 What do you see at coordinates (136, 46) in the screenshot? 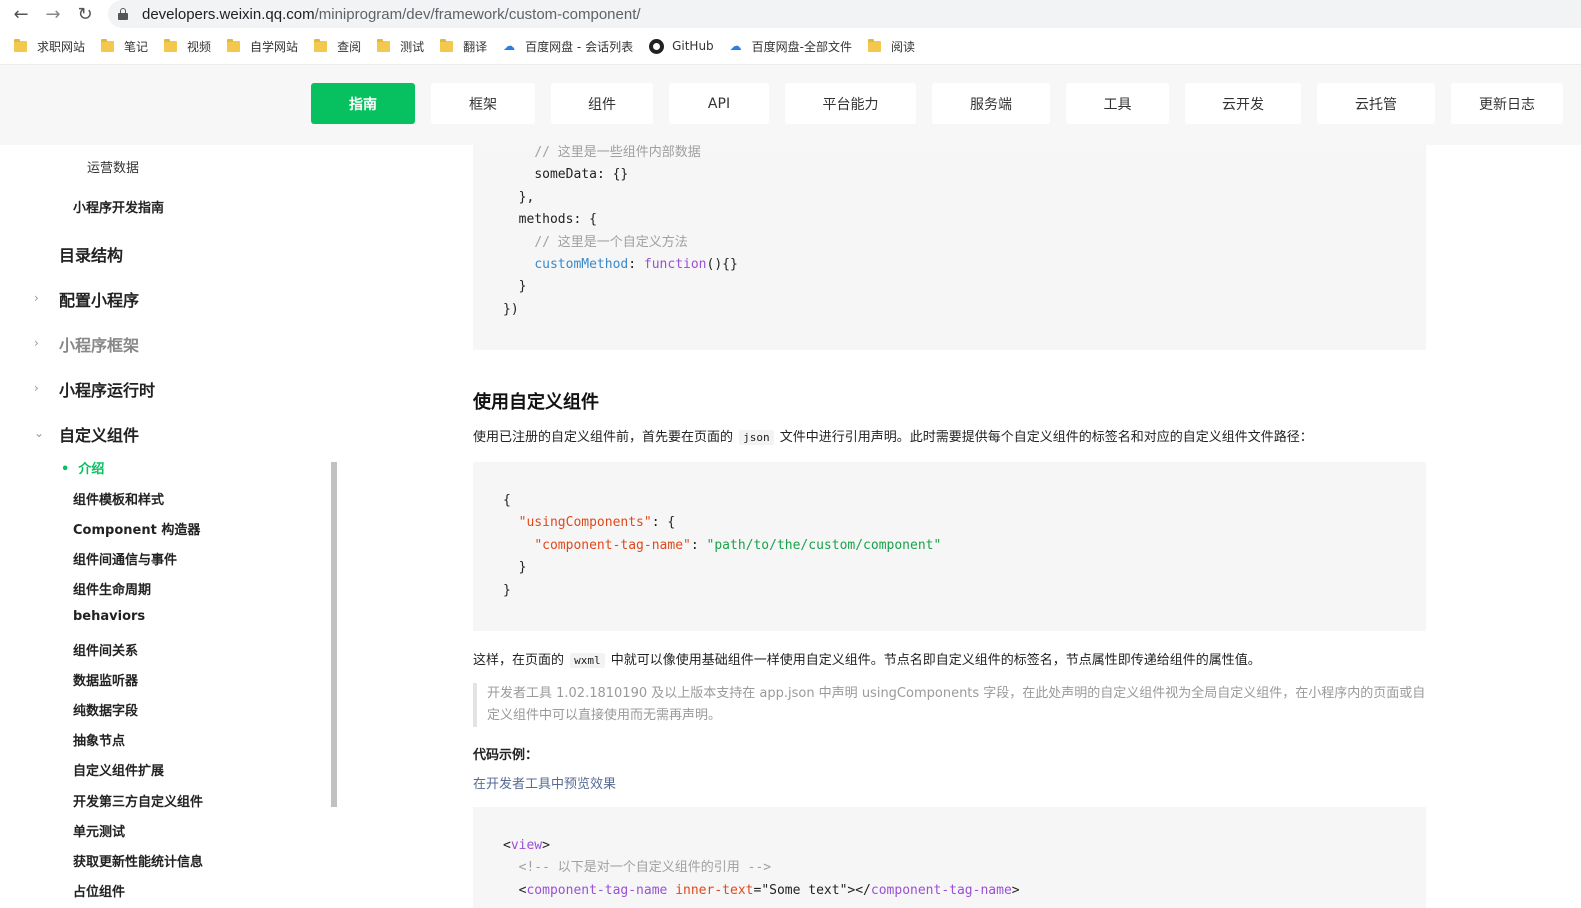
I see `bookmark-label: 笔记` at bounding box center [136, 46].